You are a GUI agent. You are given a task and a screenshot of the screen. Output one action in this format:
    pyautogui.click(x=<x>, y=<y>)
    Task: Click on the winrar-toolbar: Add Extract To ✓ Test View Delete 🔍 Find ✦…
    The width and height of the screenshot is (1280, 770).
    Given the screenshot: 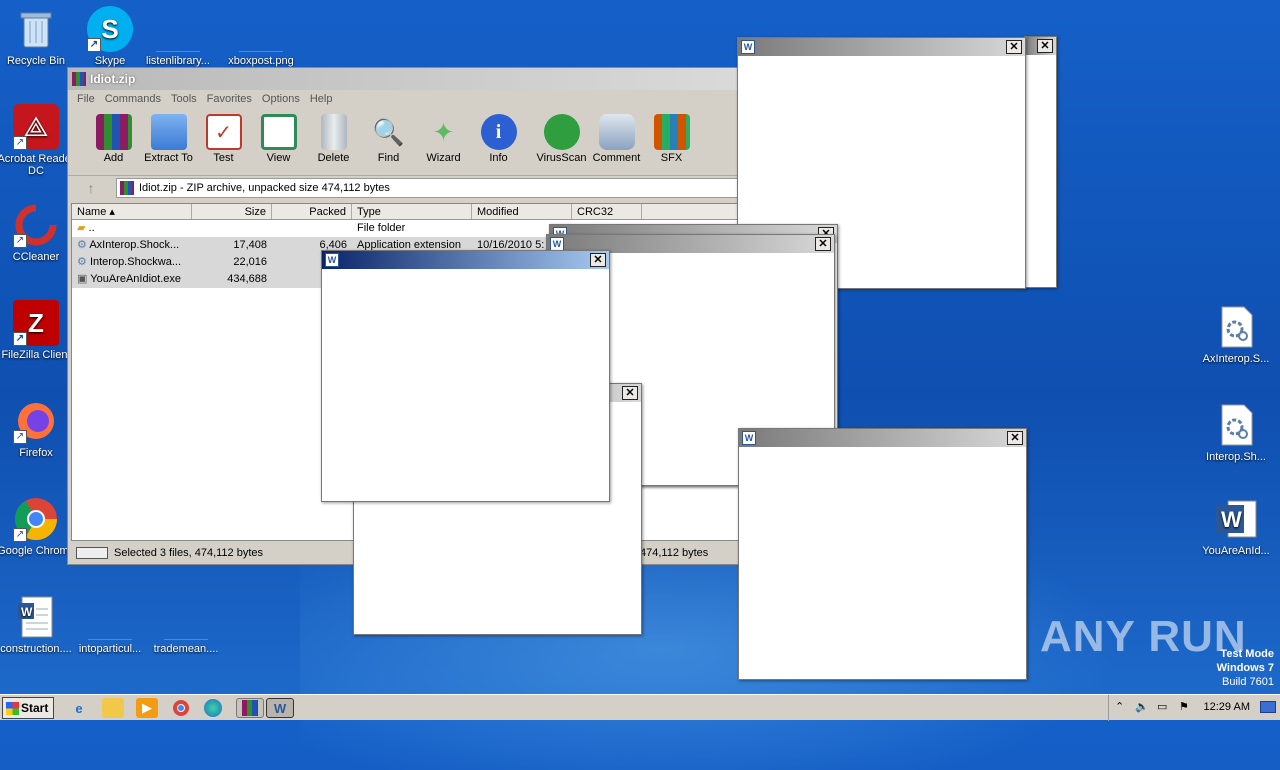 What is the action you would take?
    pyautogui.click(x=427, y=142)
    